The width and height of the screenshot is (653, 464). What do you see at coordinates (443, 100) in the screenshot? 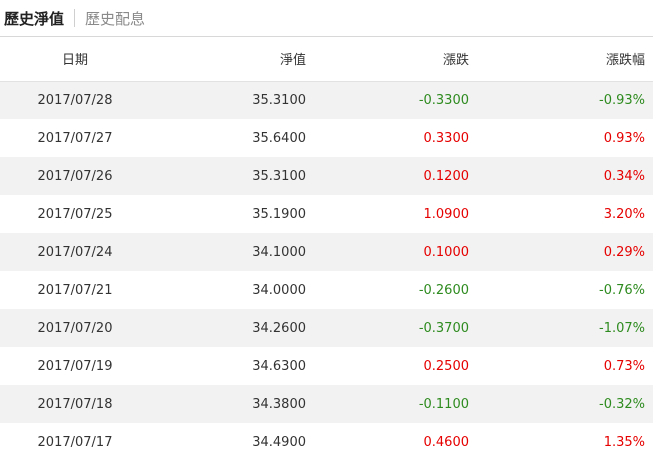
I see `cell-change: -0.3300` at bounding box center [443, 100].